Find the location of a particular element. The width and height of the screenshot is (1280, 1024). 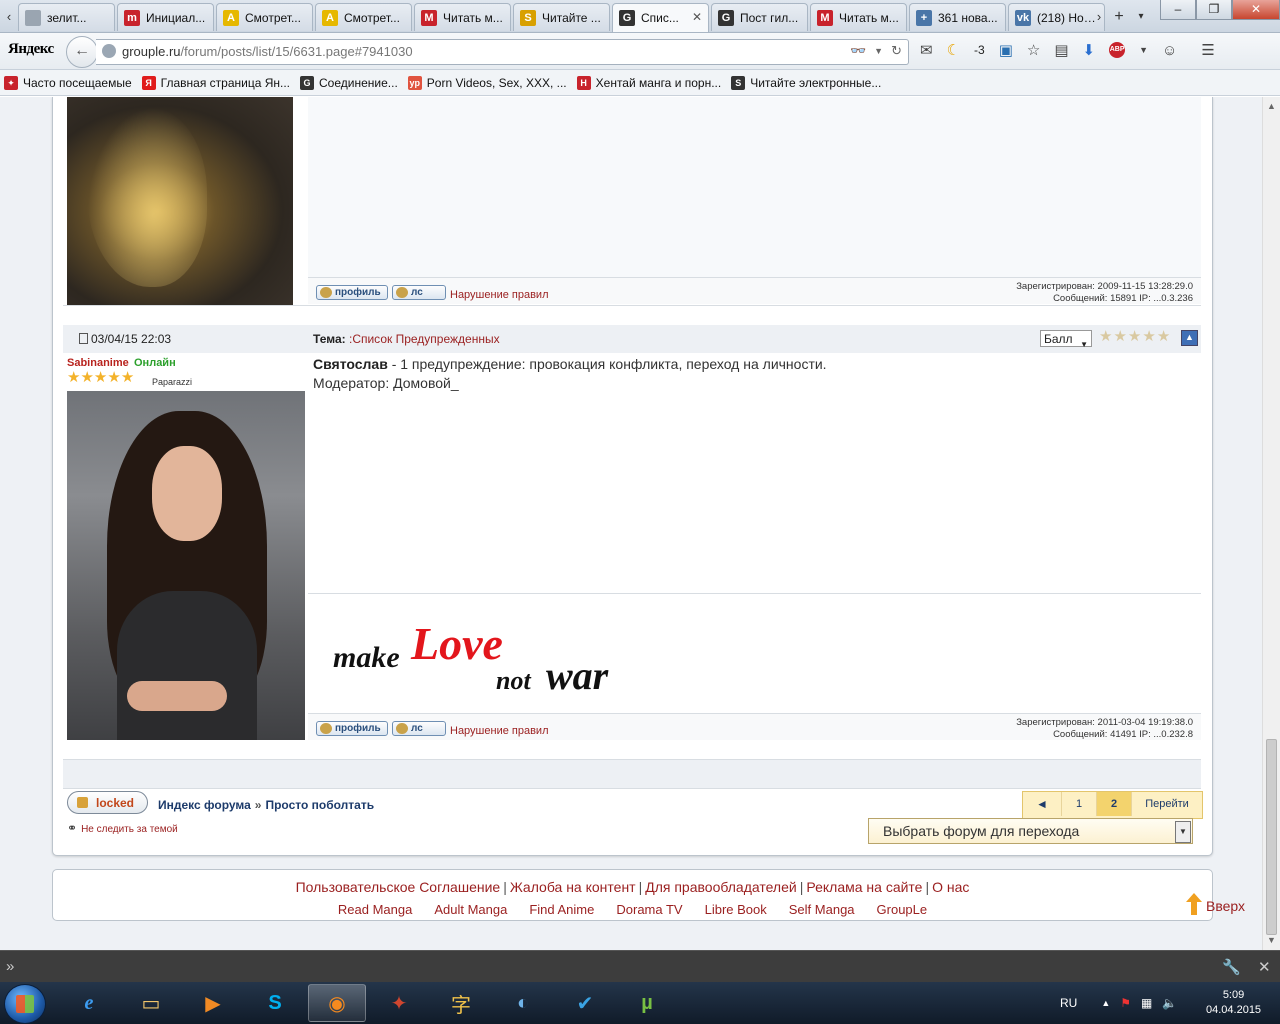

tabs-scroll-right-icon: › is located at coordinates (1099, 17).